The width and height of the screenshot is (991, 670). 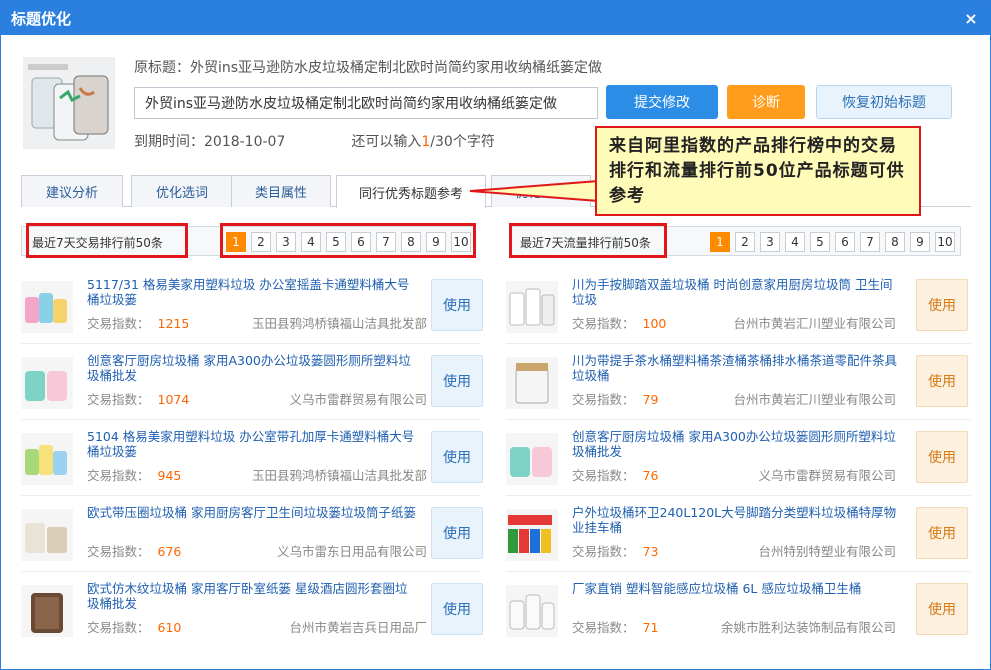 I want to click on diagnose-button: 诊断, so click(x=766, y=102).